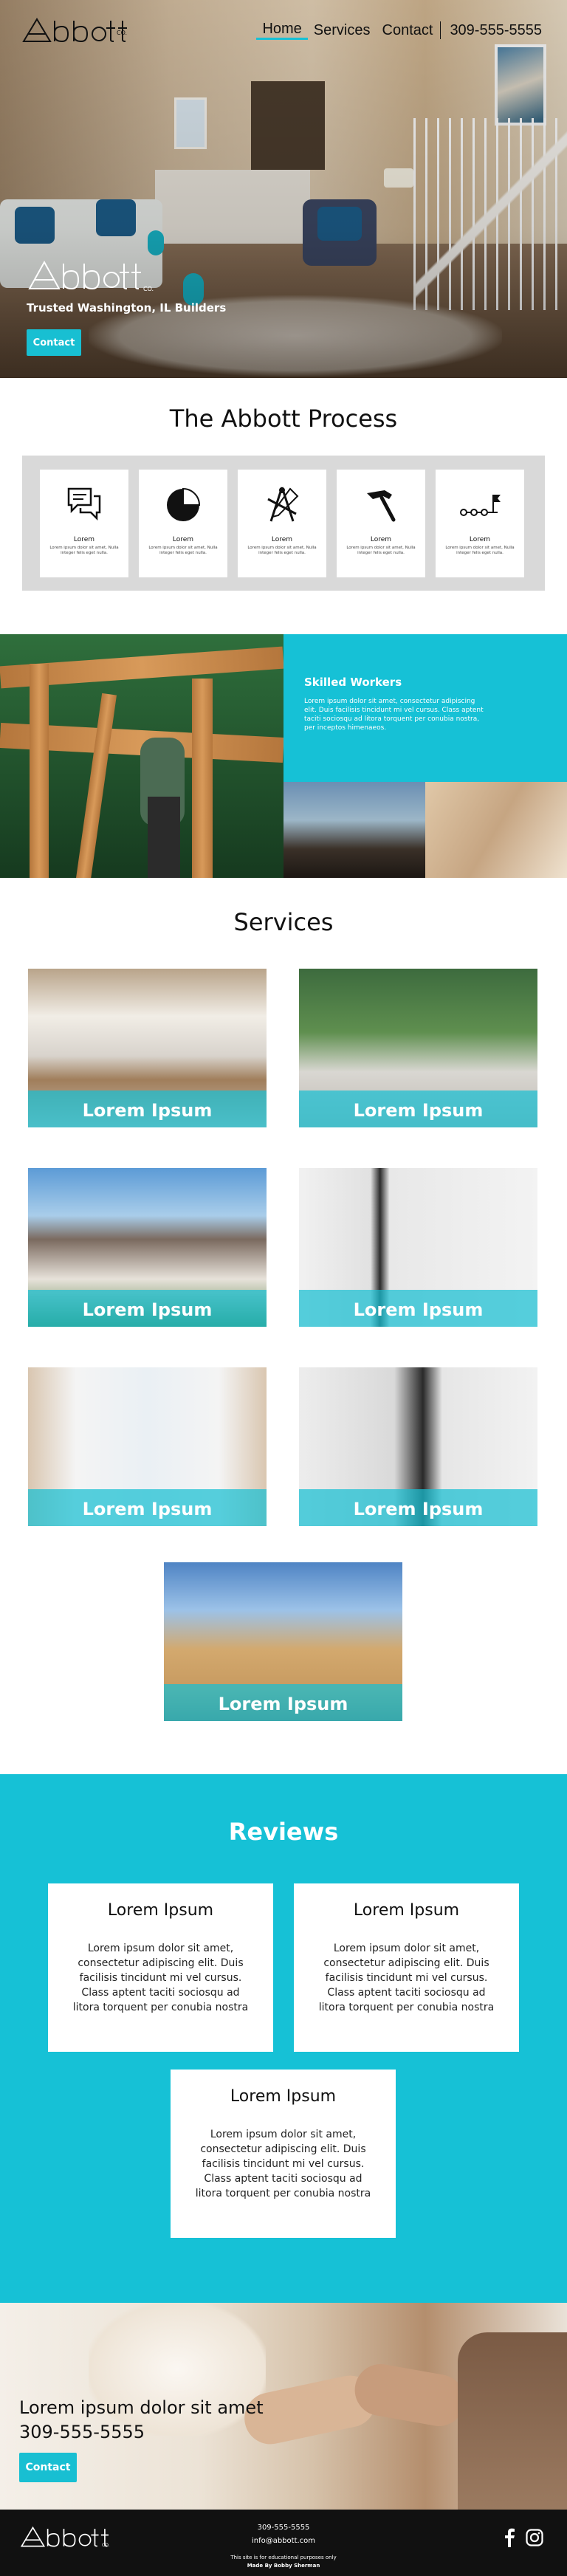 This screenshot has width=567, height=2576. I want to click on reviews-title: Reviews, so click(283, 1832).